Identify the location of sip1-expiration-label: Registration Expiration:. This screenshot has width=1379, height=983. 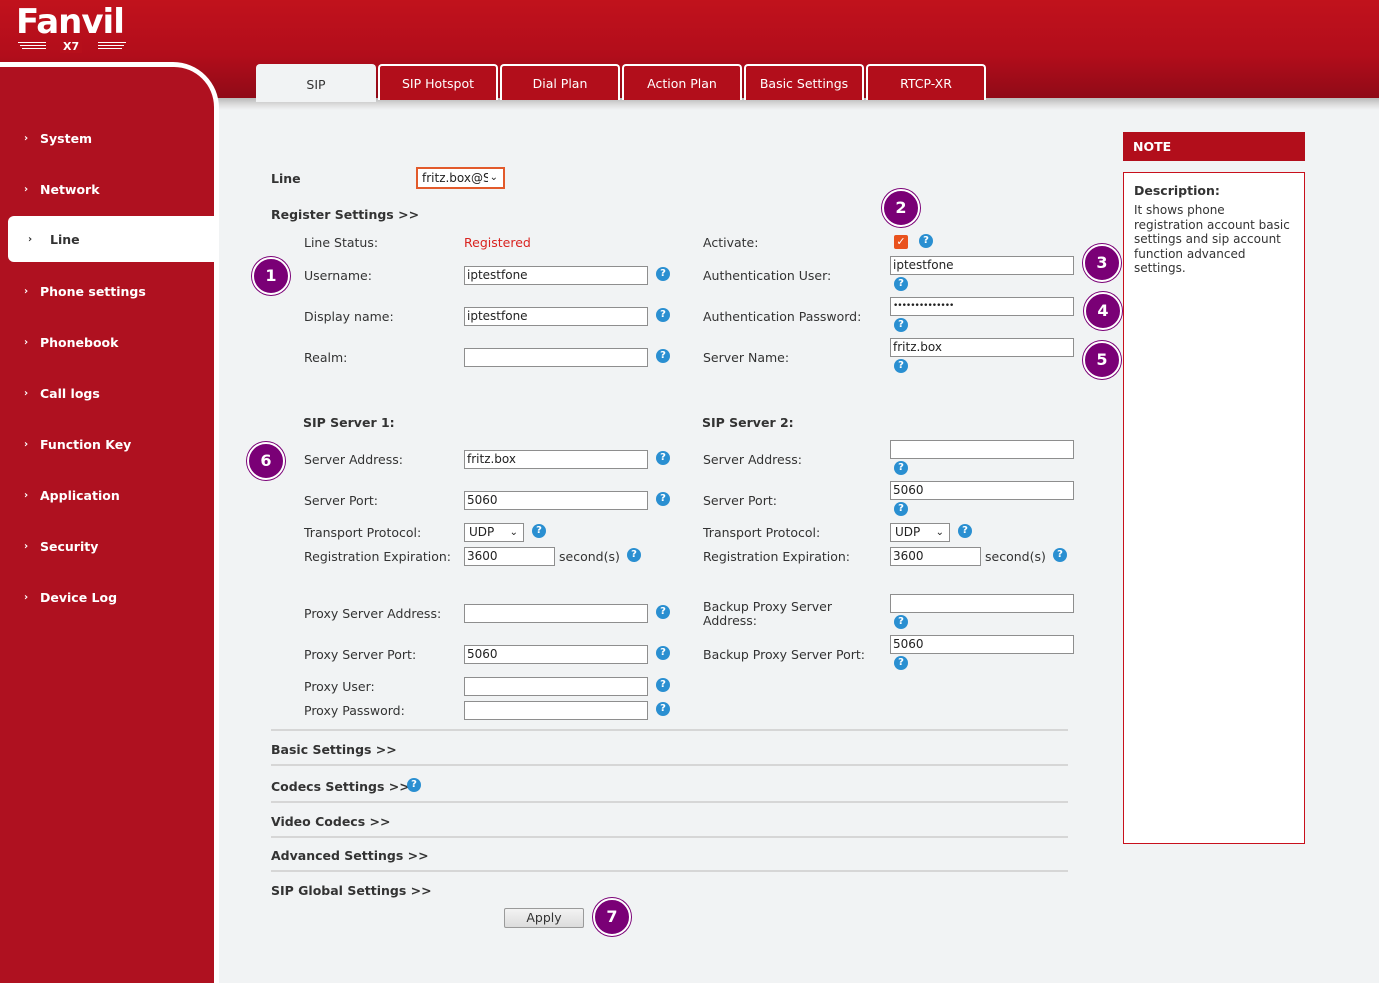
(378, 556).